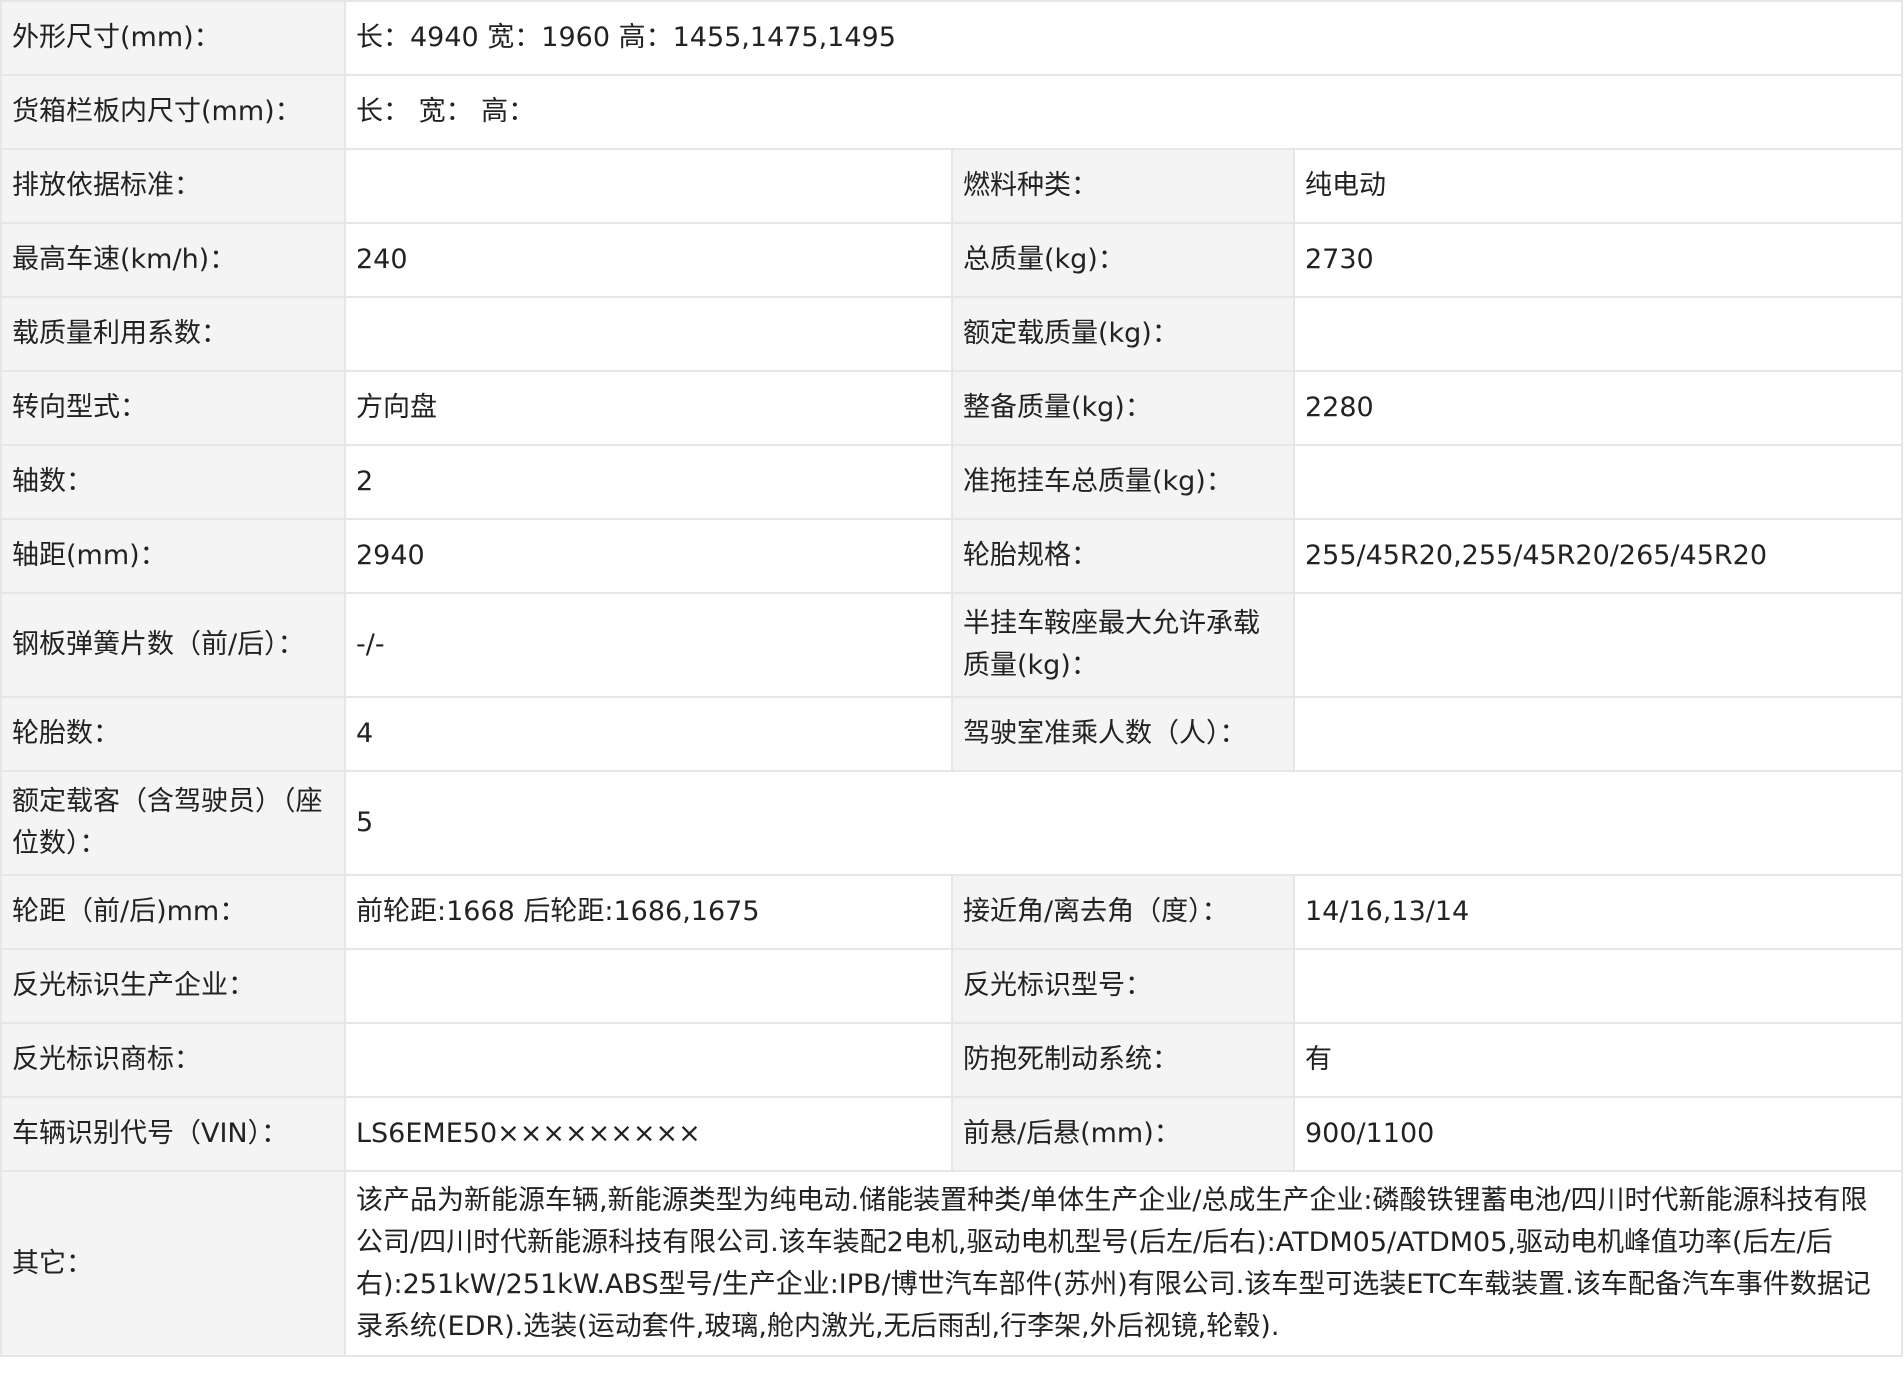 Image resolution: width=1904 pixels, height=1394 pixels. I want to click on label-cell: 半挂车鞍座最大允许承载质量(kg)：, so click(1123, 645).